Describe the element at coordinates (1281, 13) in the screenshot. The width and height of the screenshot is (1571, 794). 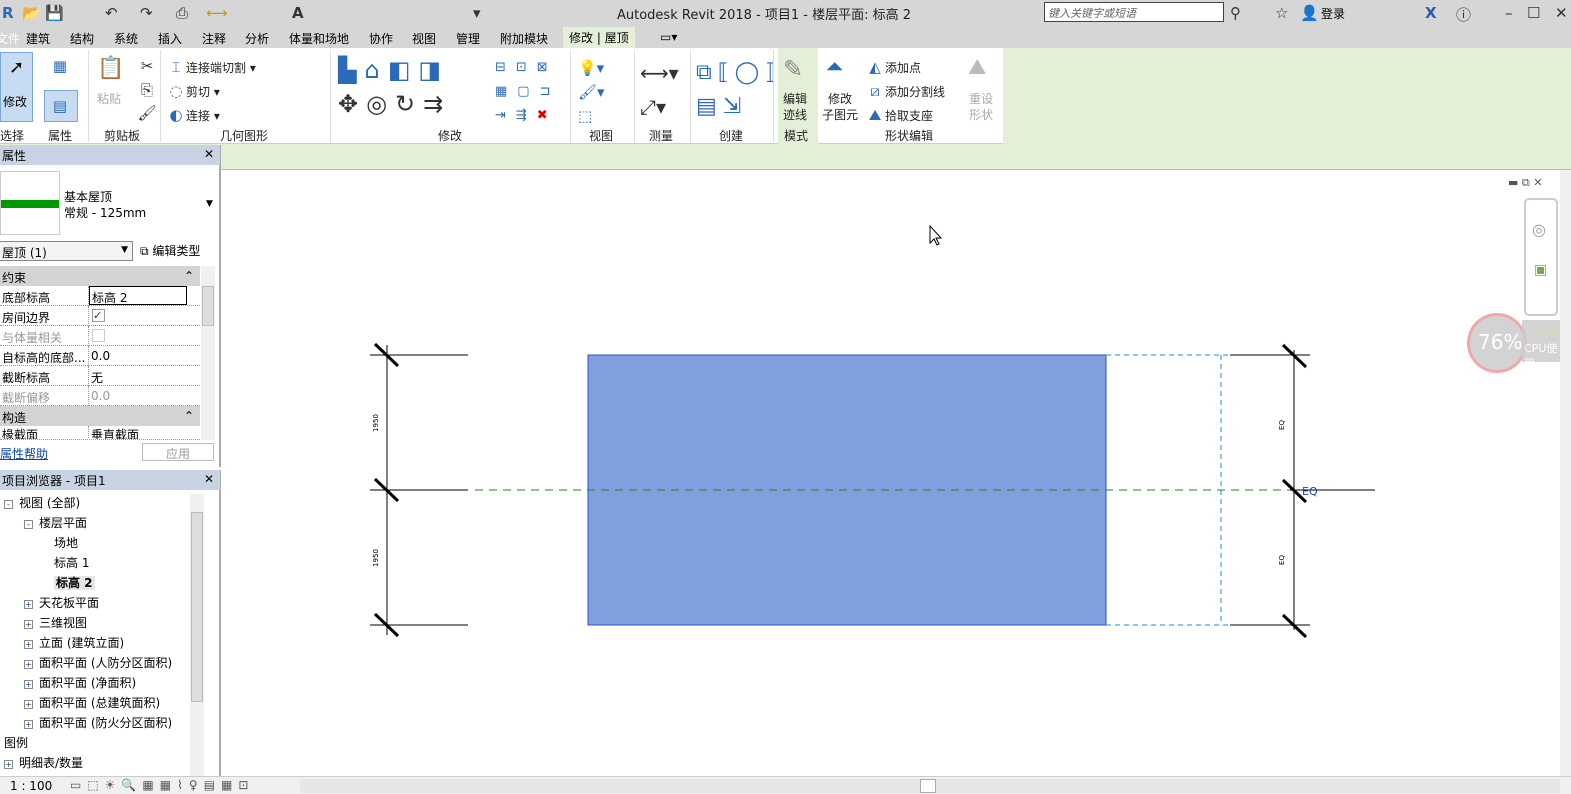
I see `star-icon: ☆` at that location.